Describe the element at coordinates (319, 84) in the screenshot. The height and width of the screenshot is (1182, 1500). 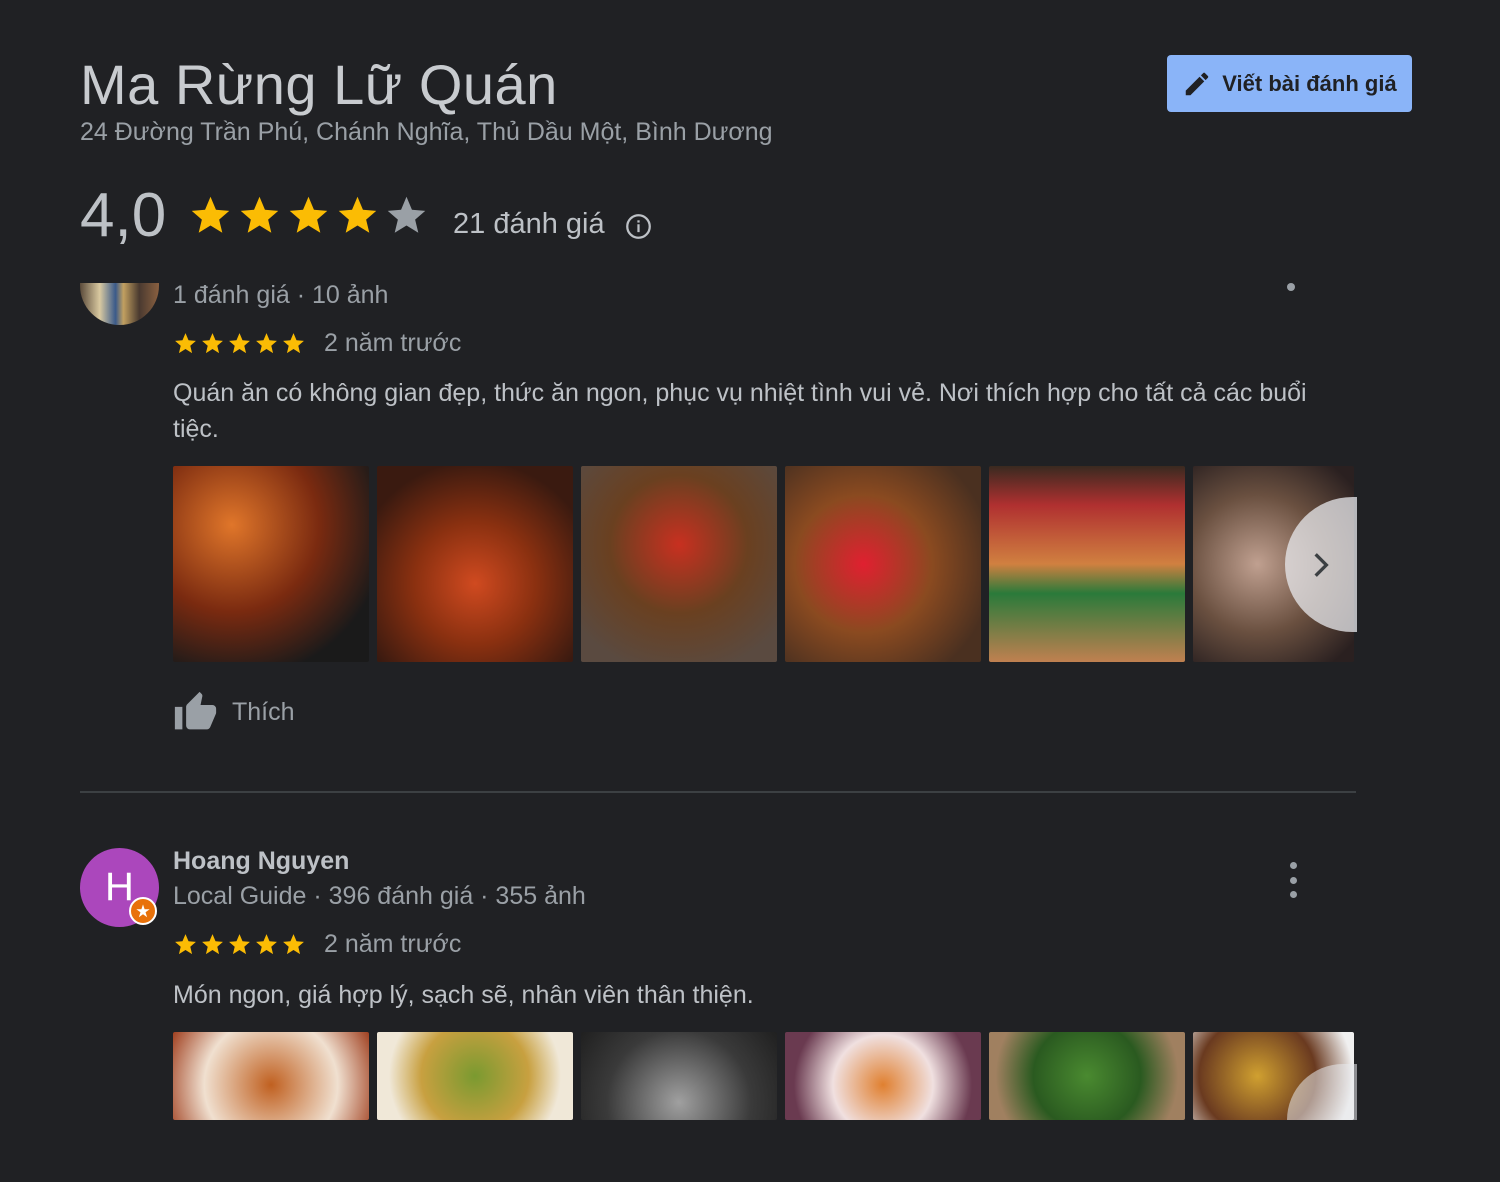
I see `place-title: Ma Rừng Lữ Quán` at that location.